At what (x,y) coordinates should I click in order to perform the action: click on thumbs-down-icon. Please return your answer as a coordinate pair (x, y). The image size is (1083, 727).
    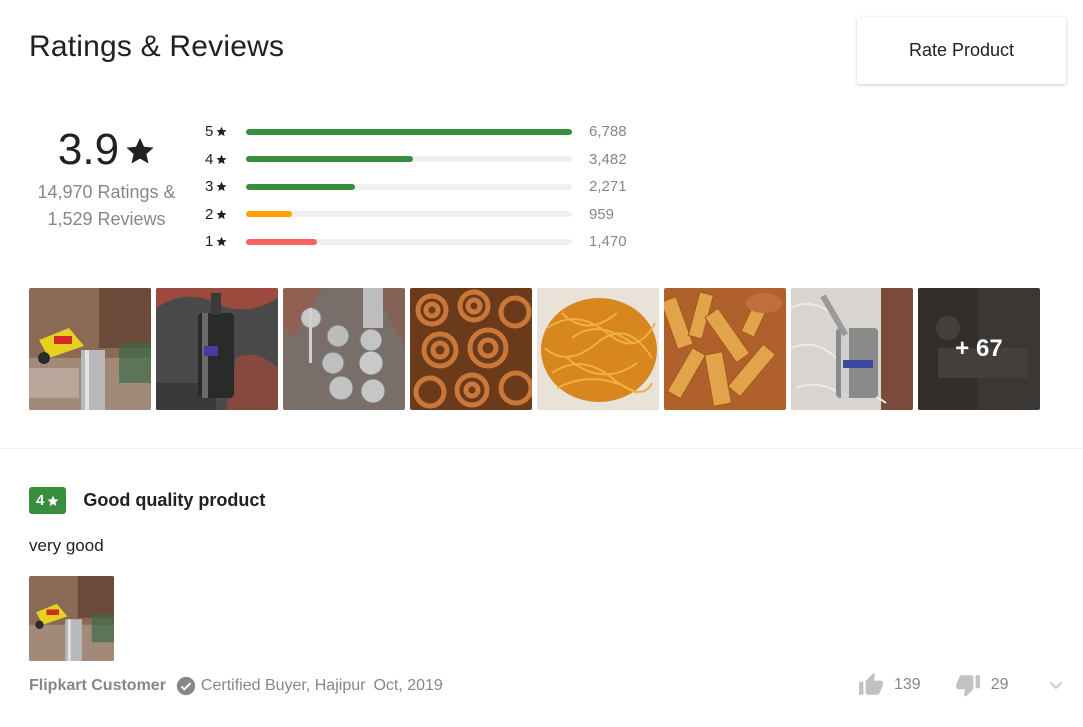
    Looking at the image, I should click on (967, 686).